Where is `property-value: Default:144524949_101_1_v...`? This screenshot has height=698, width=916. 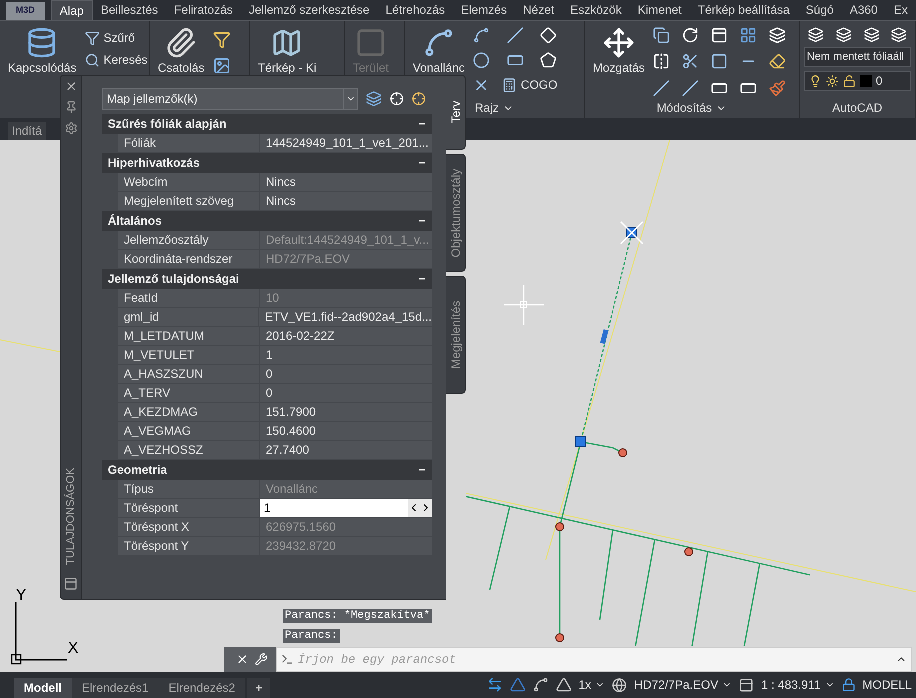 property-value: Default:144524949_101_1_v... is located at coordinates (346, 240).